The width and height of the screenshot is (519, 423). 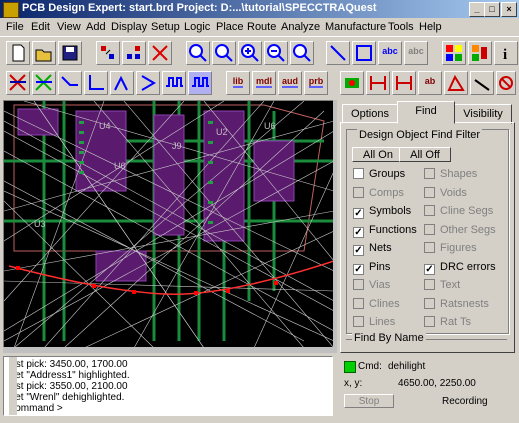 I want to click on tab-find: Find, so click(x=426, y=112).